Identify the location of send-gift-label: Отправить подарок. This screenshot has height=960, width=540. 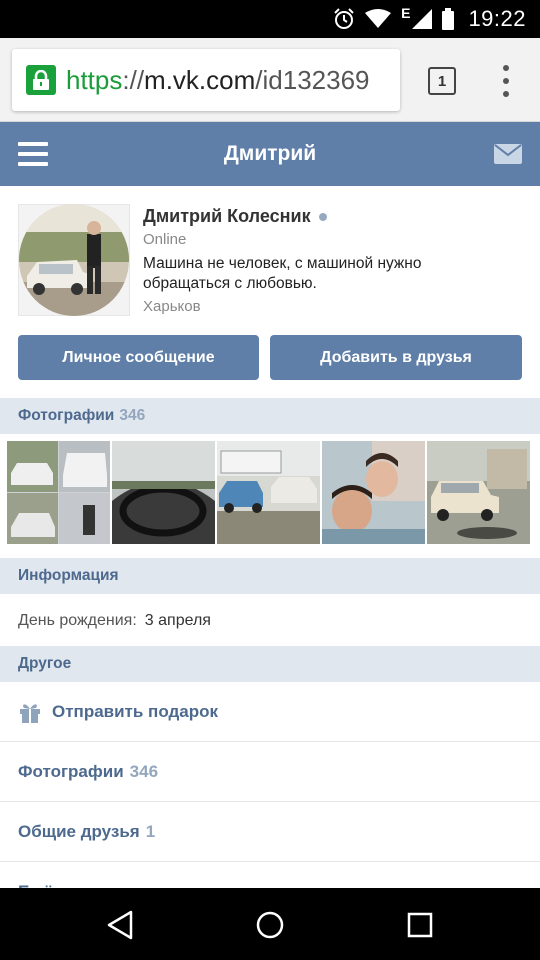
(135, 711).